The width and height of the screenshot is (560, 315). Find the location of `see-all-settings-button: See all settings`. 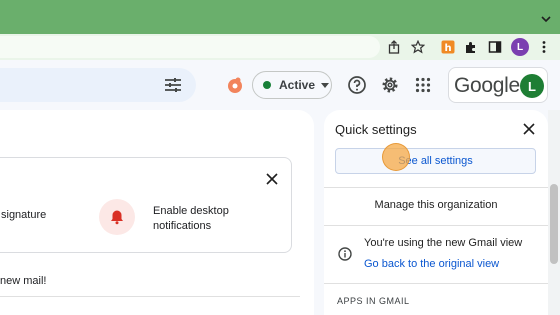

see-all-settings-button: See all settings is located at coordinates (435, 161).